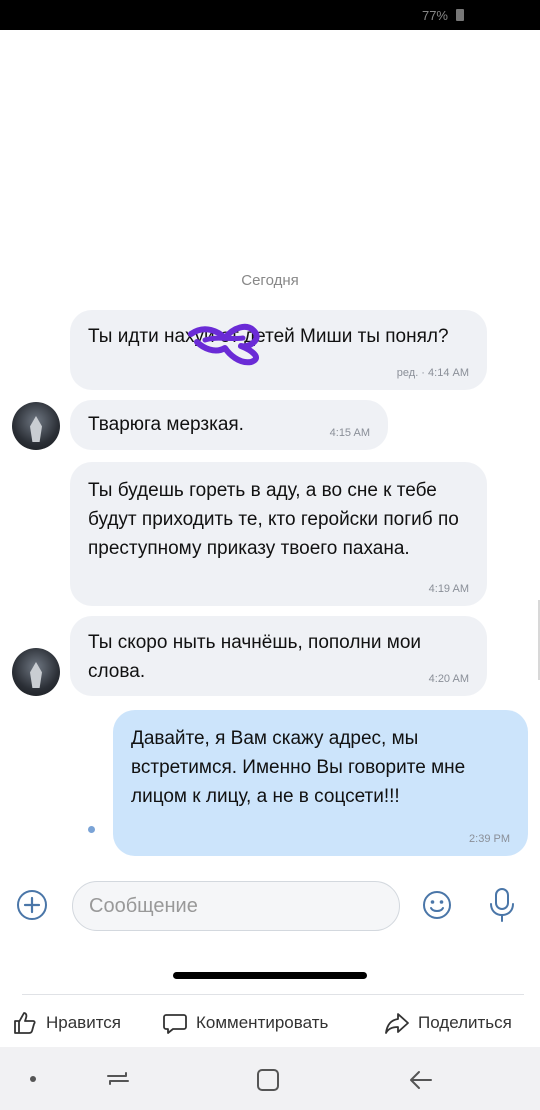  Describe the element at coordinates (268, 336) in the screenshot. I see `message-text: Ты идти нахуй от детей Миши ты понял?` at that location.